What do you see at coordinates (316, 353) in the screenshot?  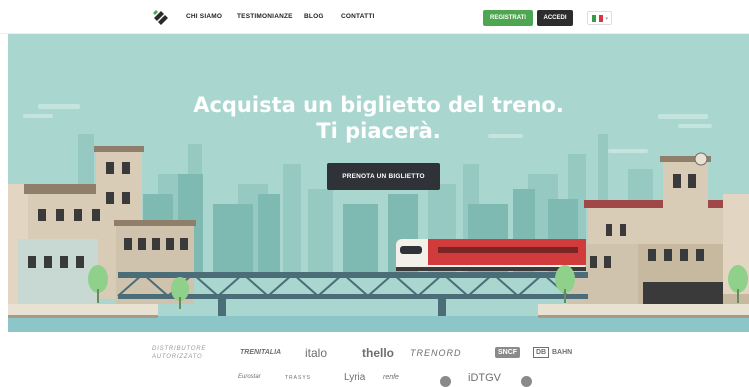 I see `partner-logo-italo: italo` at bounding box center [316, 353].